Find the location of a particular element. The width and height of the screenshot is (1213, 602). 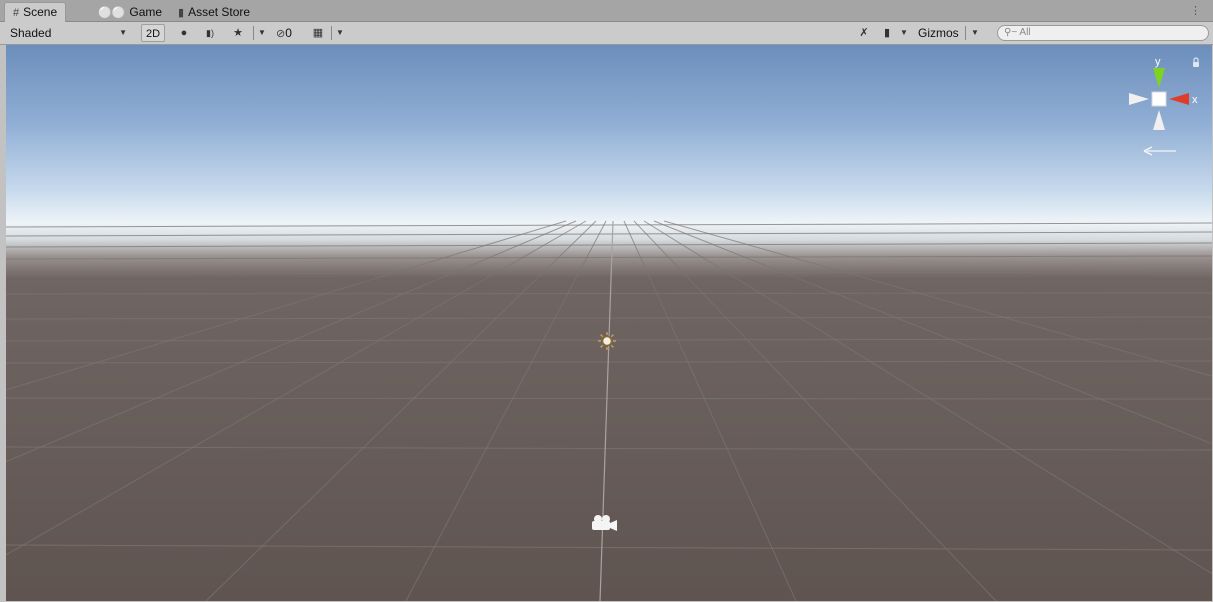

grid-dropdown-icon: ▼ is located at coordinates (340, 33).